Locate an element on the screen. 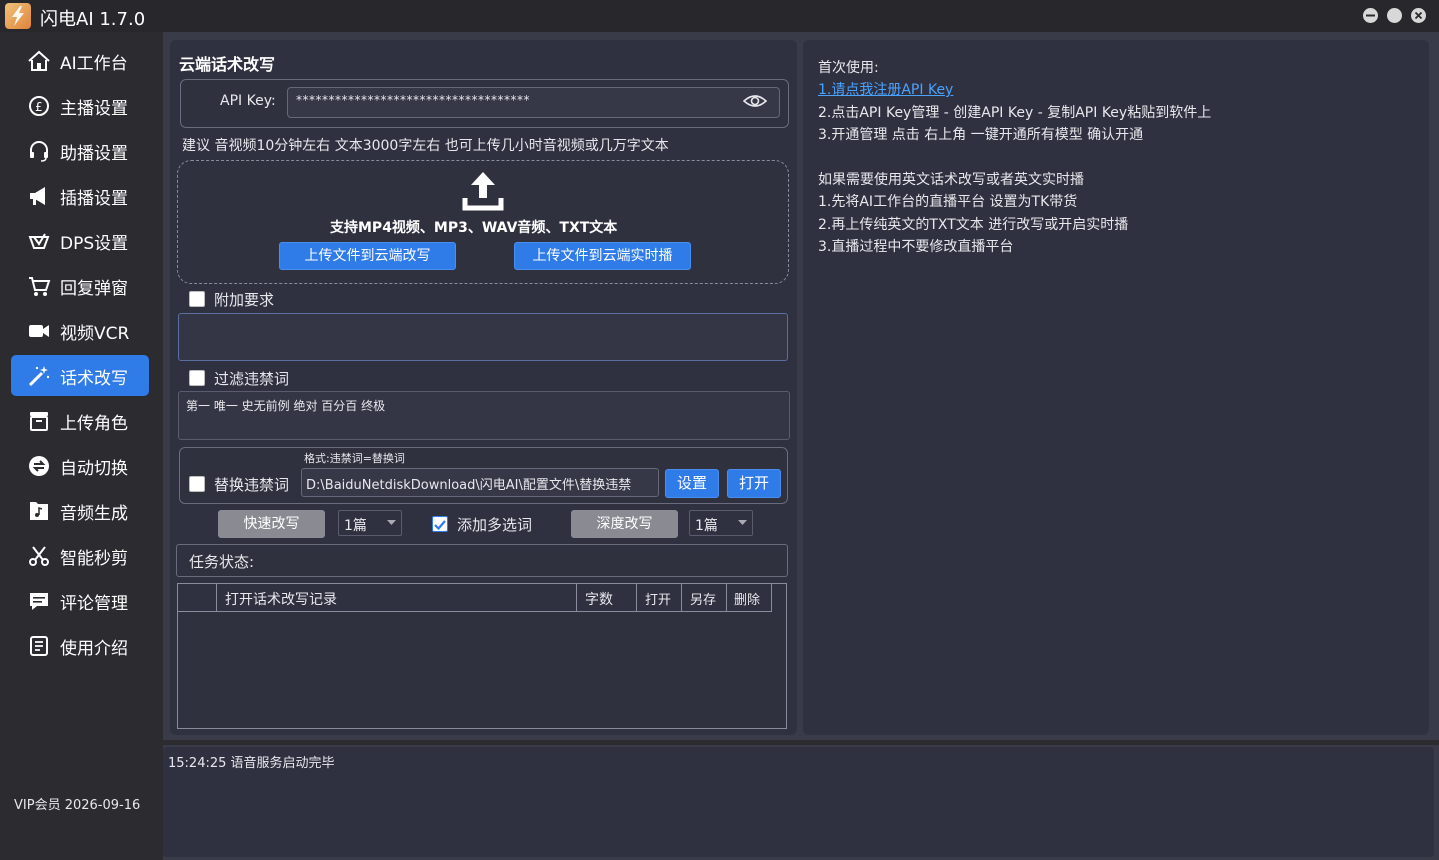 This screenshot has width=1439, height=860. close-icon is located at coordinates (1418, 15).